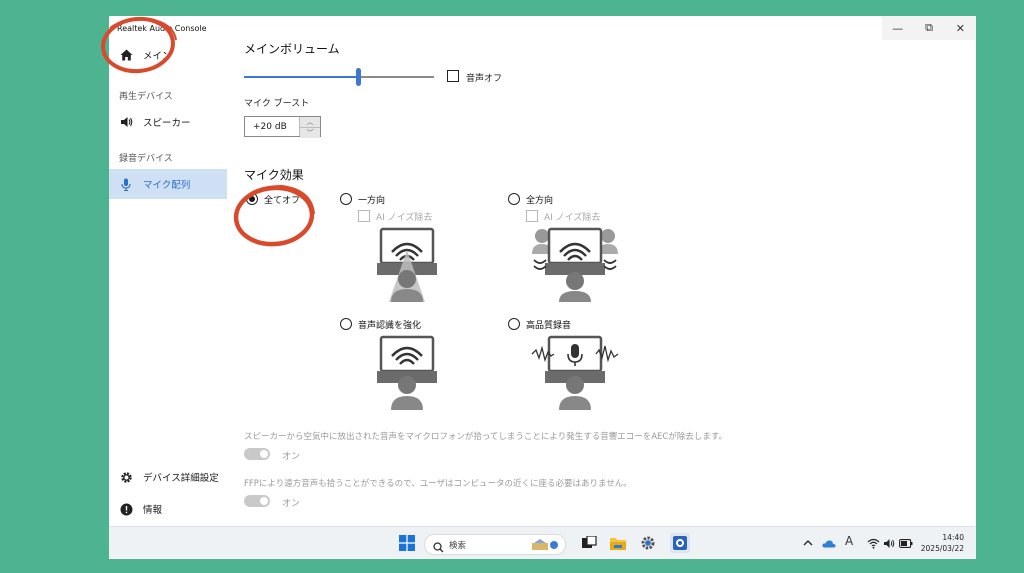 The image size is (1024, 573). What do you see at coordinates (277, 104) in the screenshot?
I see `mic-boost-label: マイク ブースト` at bounding box center [277, 104].